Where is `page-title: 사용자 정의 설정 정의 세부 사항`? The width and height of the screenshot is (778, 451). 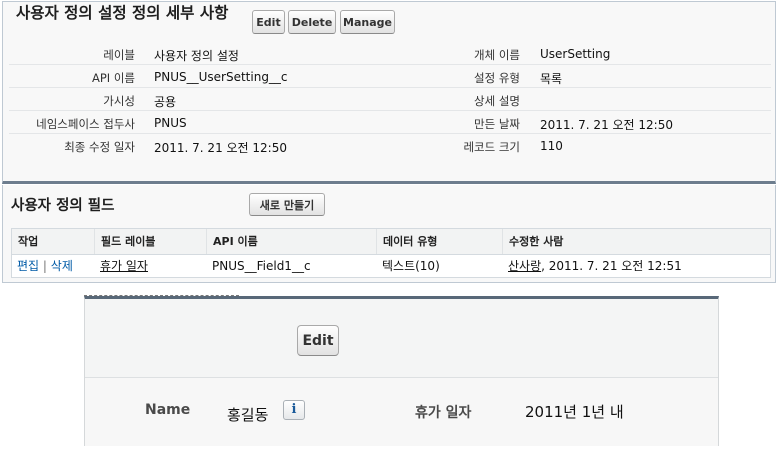 page-title: 사용자 정의 설정 정의 세부 사항 is located at coordinates (122, 13).